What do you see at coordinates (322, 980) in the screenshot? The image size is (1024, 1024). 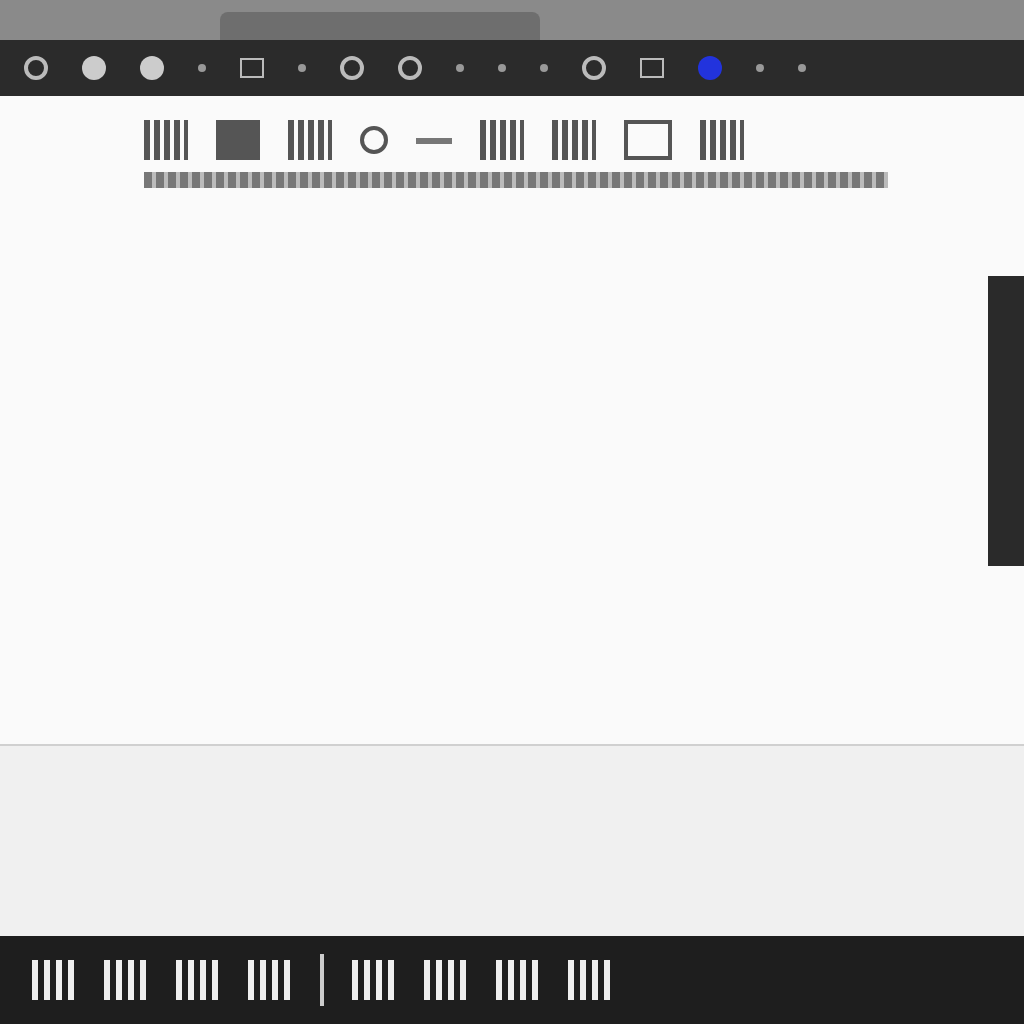 I see `separator-icon` at bounding box center [322, 980].